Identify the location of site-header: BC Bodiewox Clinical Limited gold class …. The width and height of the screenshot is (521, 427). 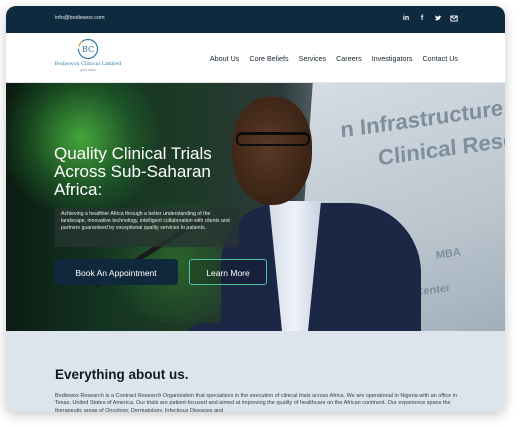
(255, 58).